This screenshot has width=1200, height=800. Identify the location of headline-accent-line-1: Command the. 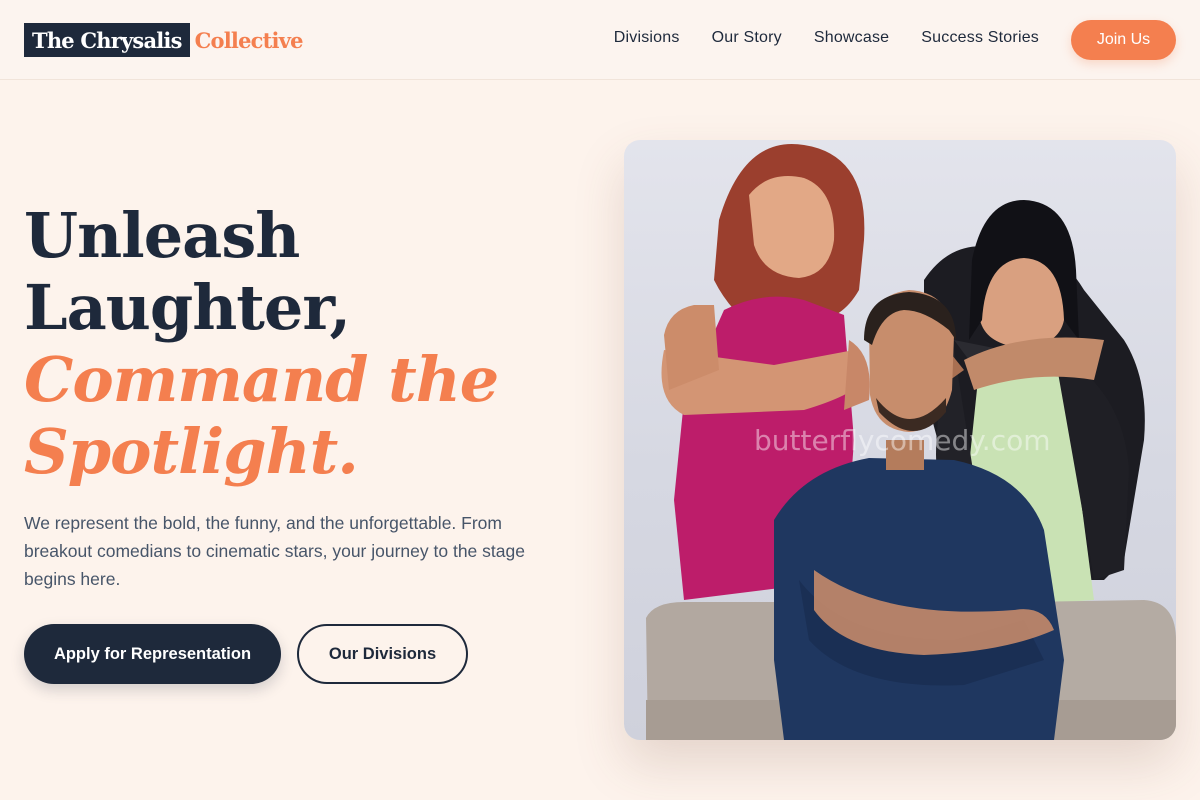
(261, 379).